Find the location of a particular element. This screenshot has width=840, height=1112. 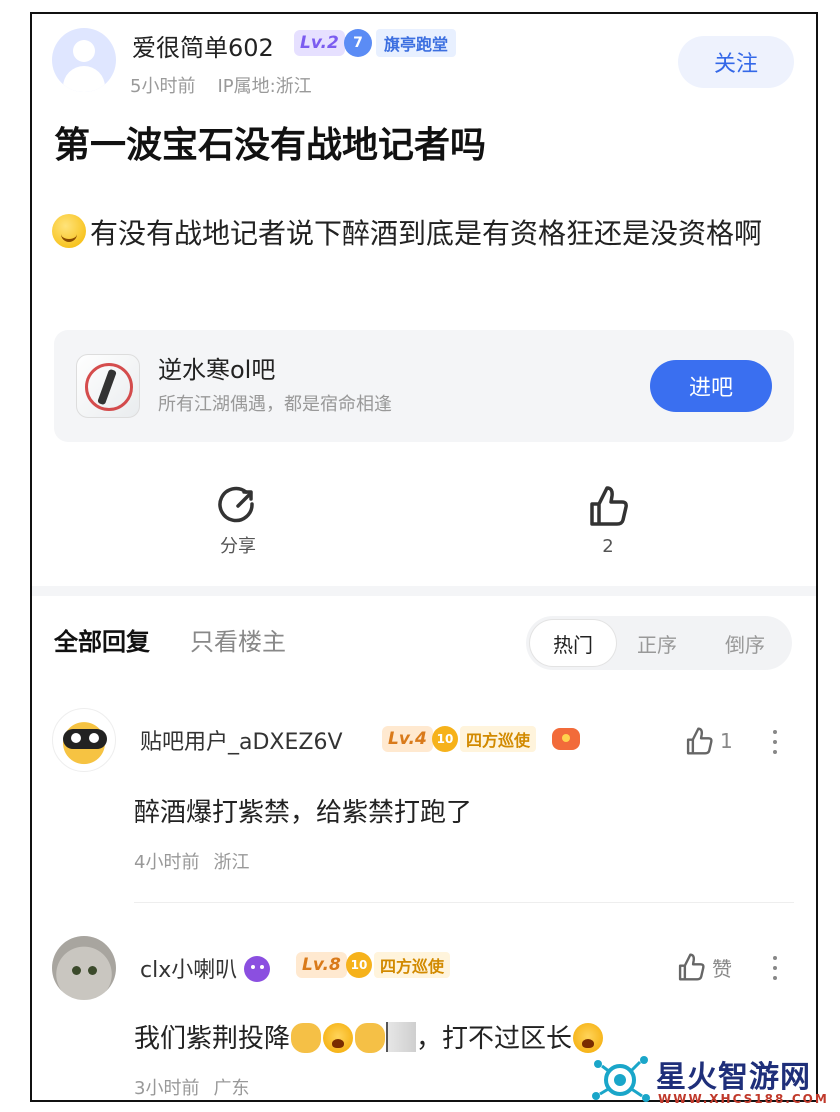

comment-like-button: 1 is located at coordinates (708, 741).